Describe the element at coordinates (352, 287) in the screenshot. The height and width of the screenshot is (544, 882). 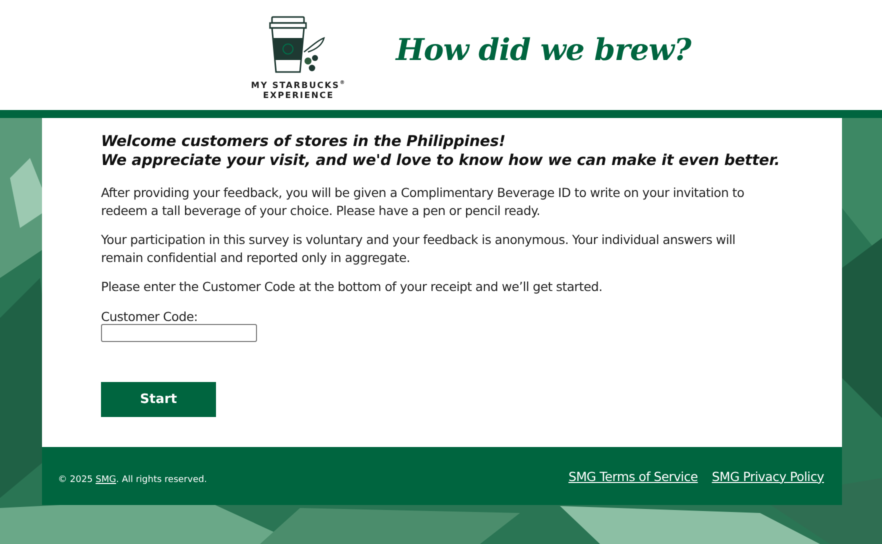
I see `intro-paragraph: Please enter the Customer Code at the bottom of your receipt and we’ll get started.` at that location.